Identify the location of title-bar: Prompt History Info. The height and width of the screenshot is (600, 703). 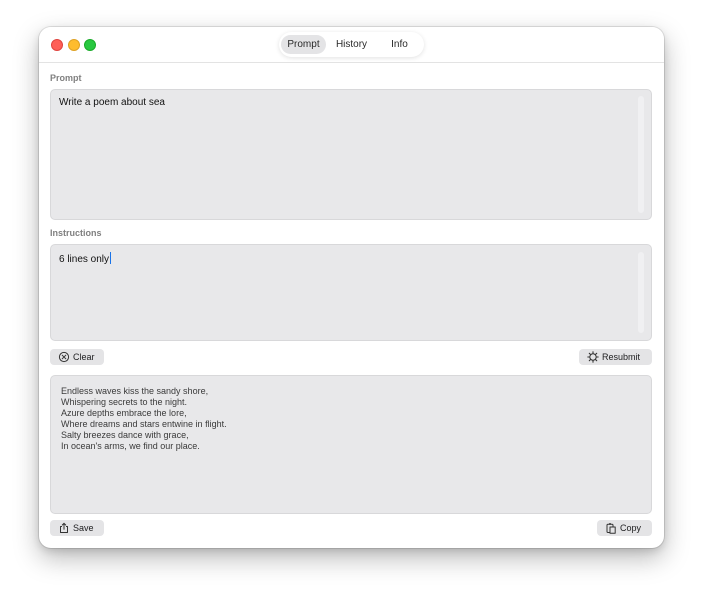
(351, 45).